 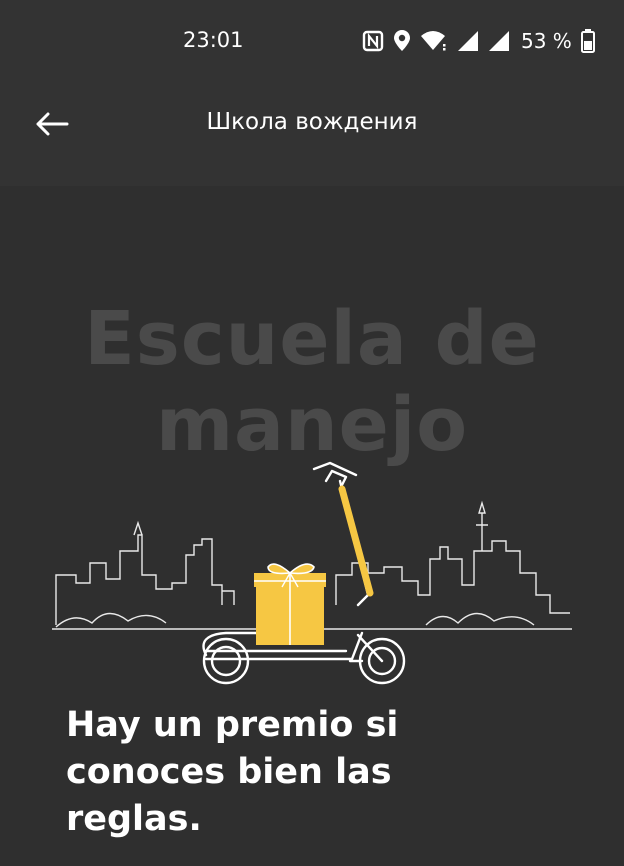 I want to click on app-bar: Школа вождения, so click(x=312, y=136).